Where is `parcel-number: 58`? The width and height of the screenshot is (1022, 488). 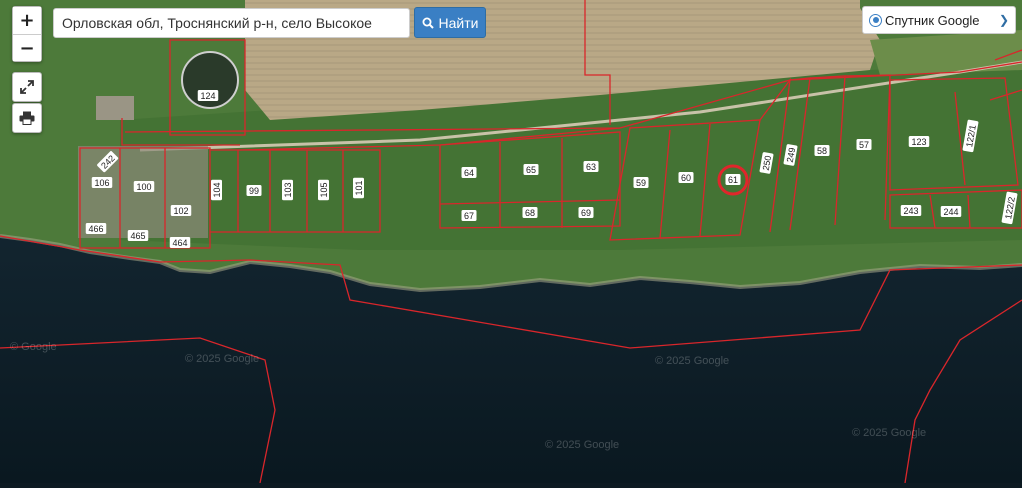 parcel-number: 58 is located at coordinates (822, 151).